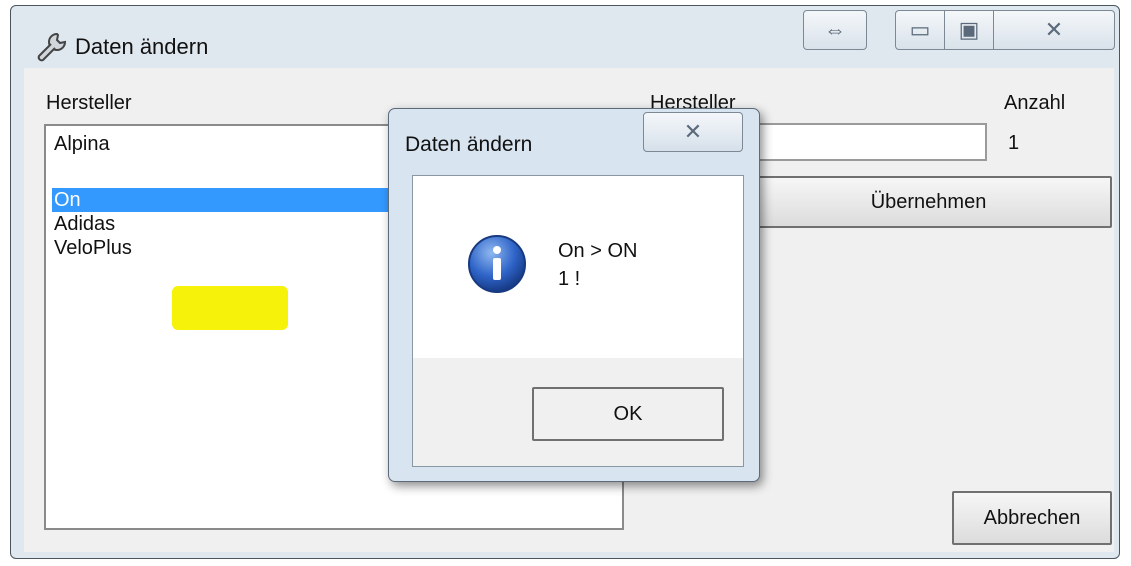  What do you see at coordinates (569, 279) in the screenshot?
I see `message-line-2: 1 !` at bounding box center [569, 279].